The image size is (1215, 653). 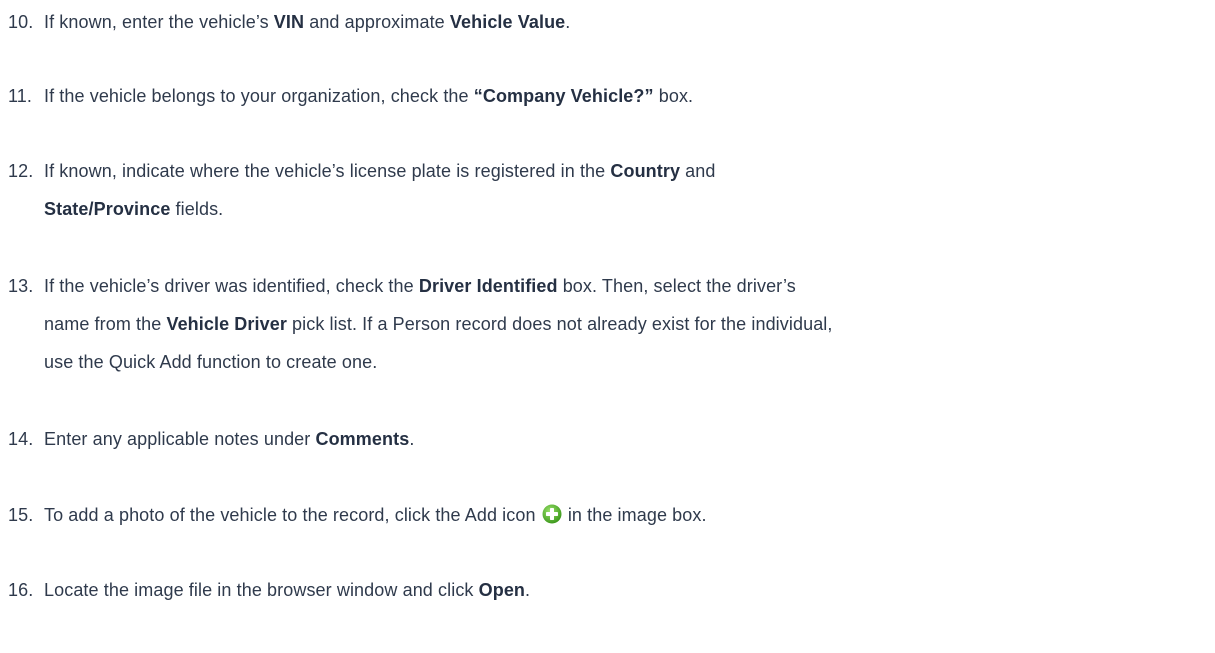 I want to click on state-province-field-label: State/Province, so click(x=107, y=209).